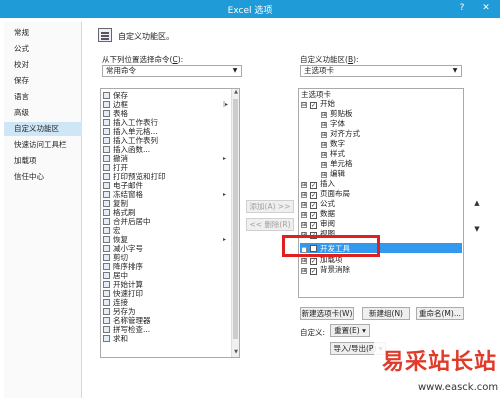 This screenshot has height=402, width=500. What do you see at coordinates (329, 59) in the screenshot?
I see `customize-ribbon-label: 自定义功能区(B):` at bounding box center [329, 59].